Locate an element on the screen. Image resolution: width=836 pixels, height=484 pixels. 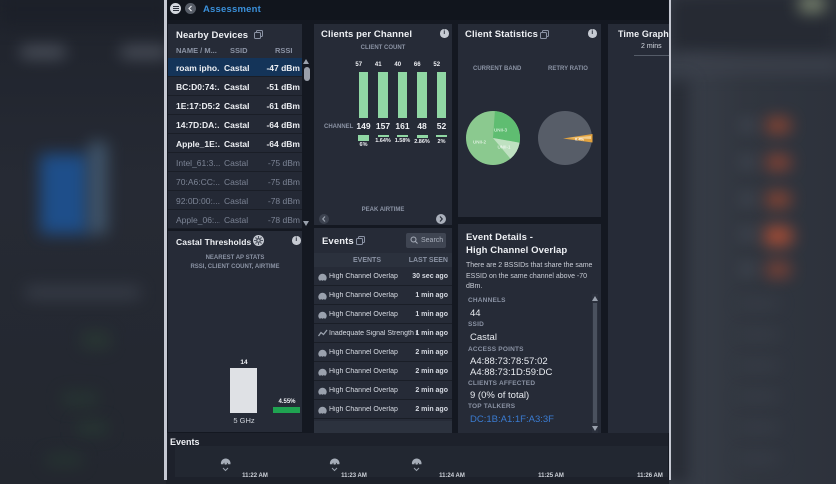
svg-text: UNII-3 is located at coordinates (500, 130).